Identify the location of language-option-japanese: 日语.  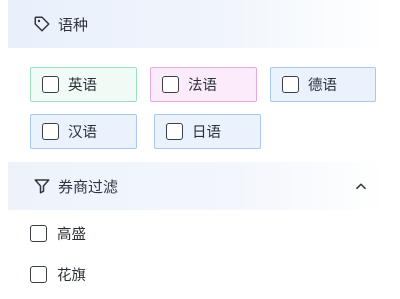
(207, 131).